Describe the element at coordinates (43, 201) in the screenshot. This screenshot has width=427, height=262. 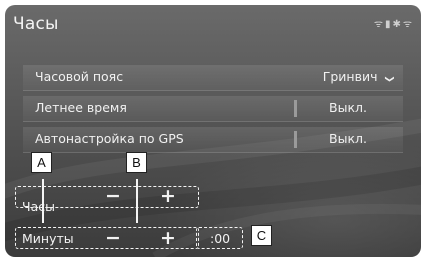
I see `callout-a-leader` at that location.